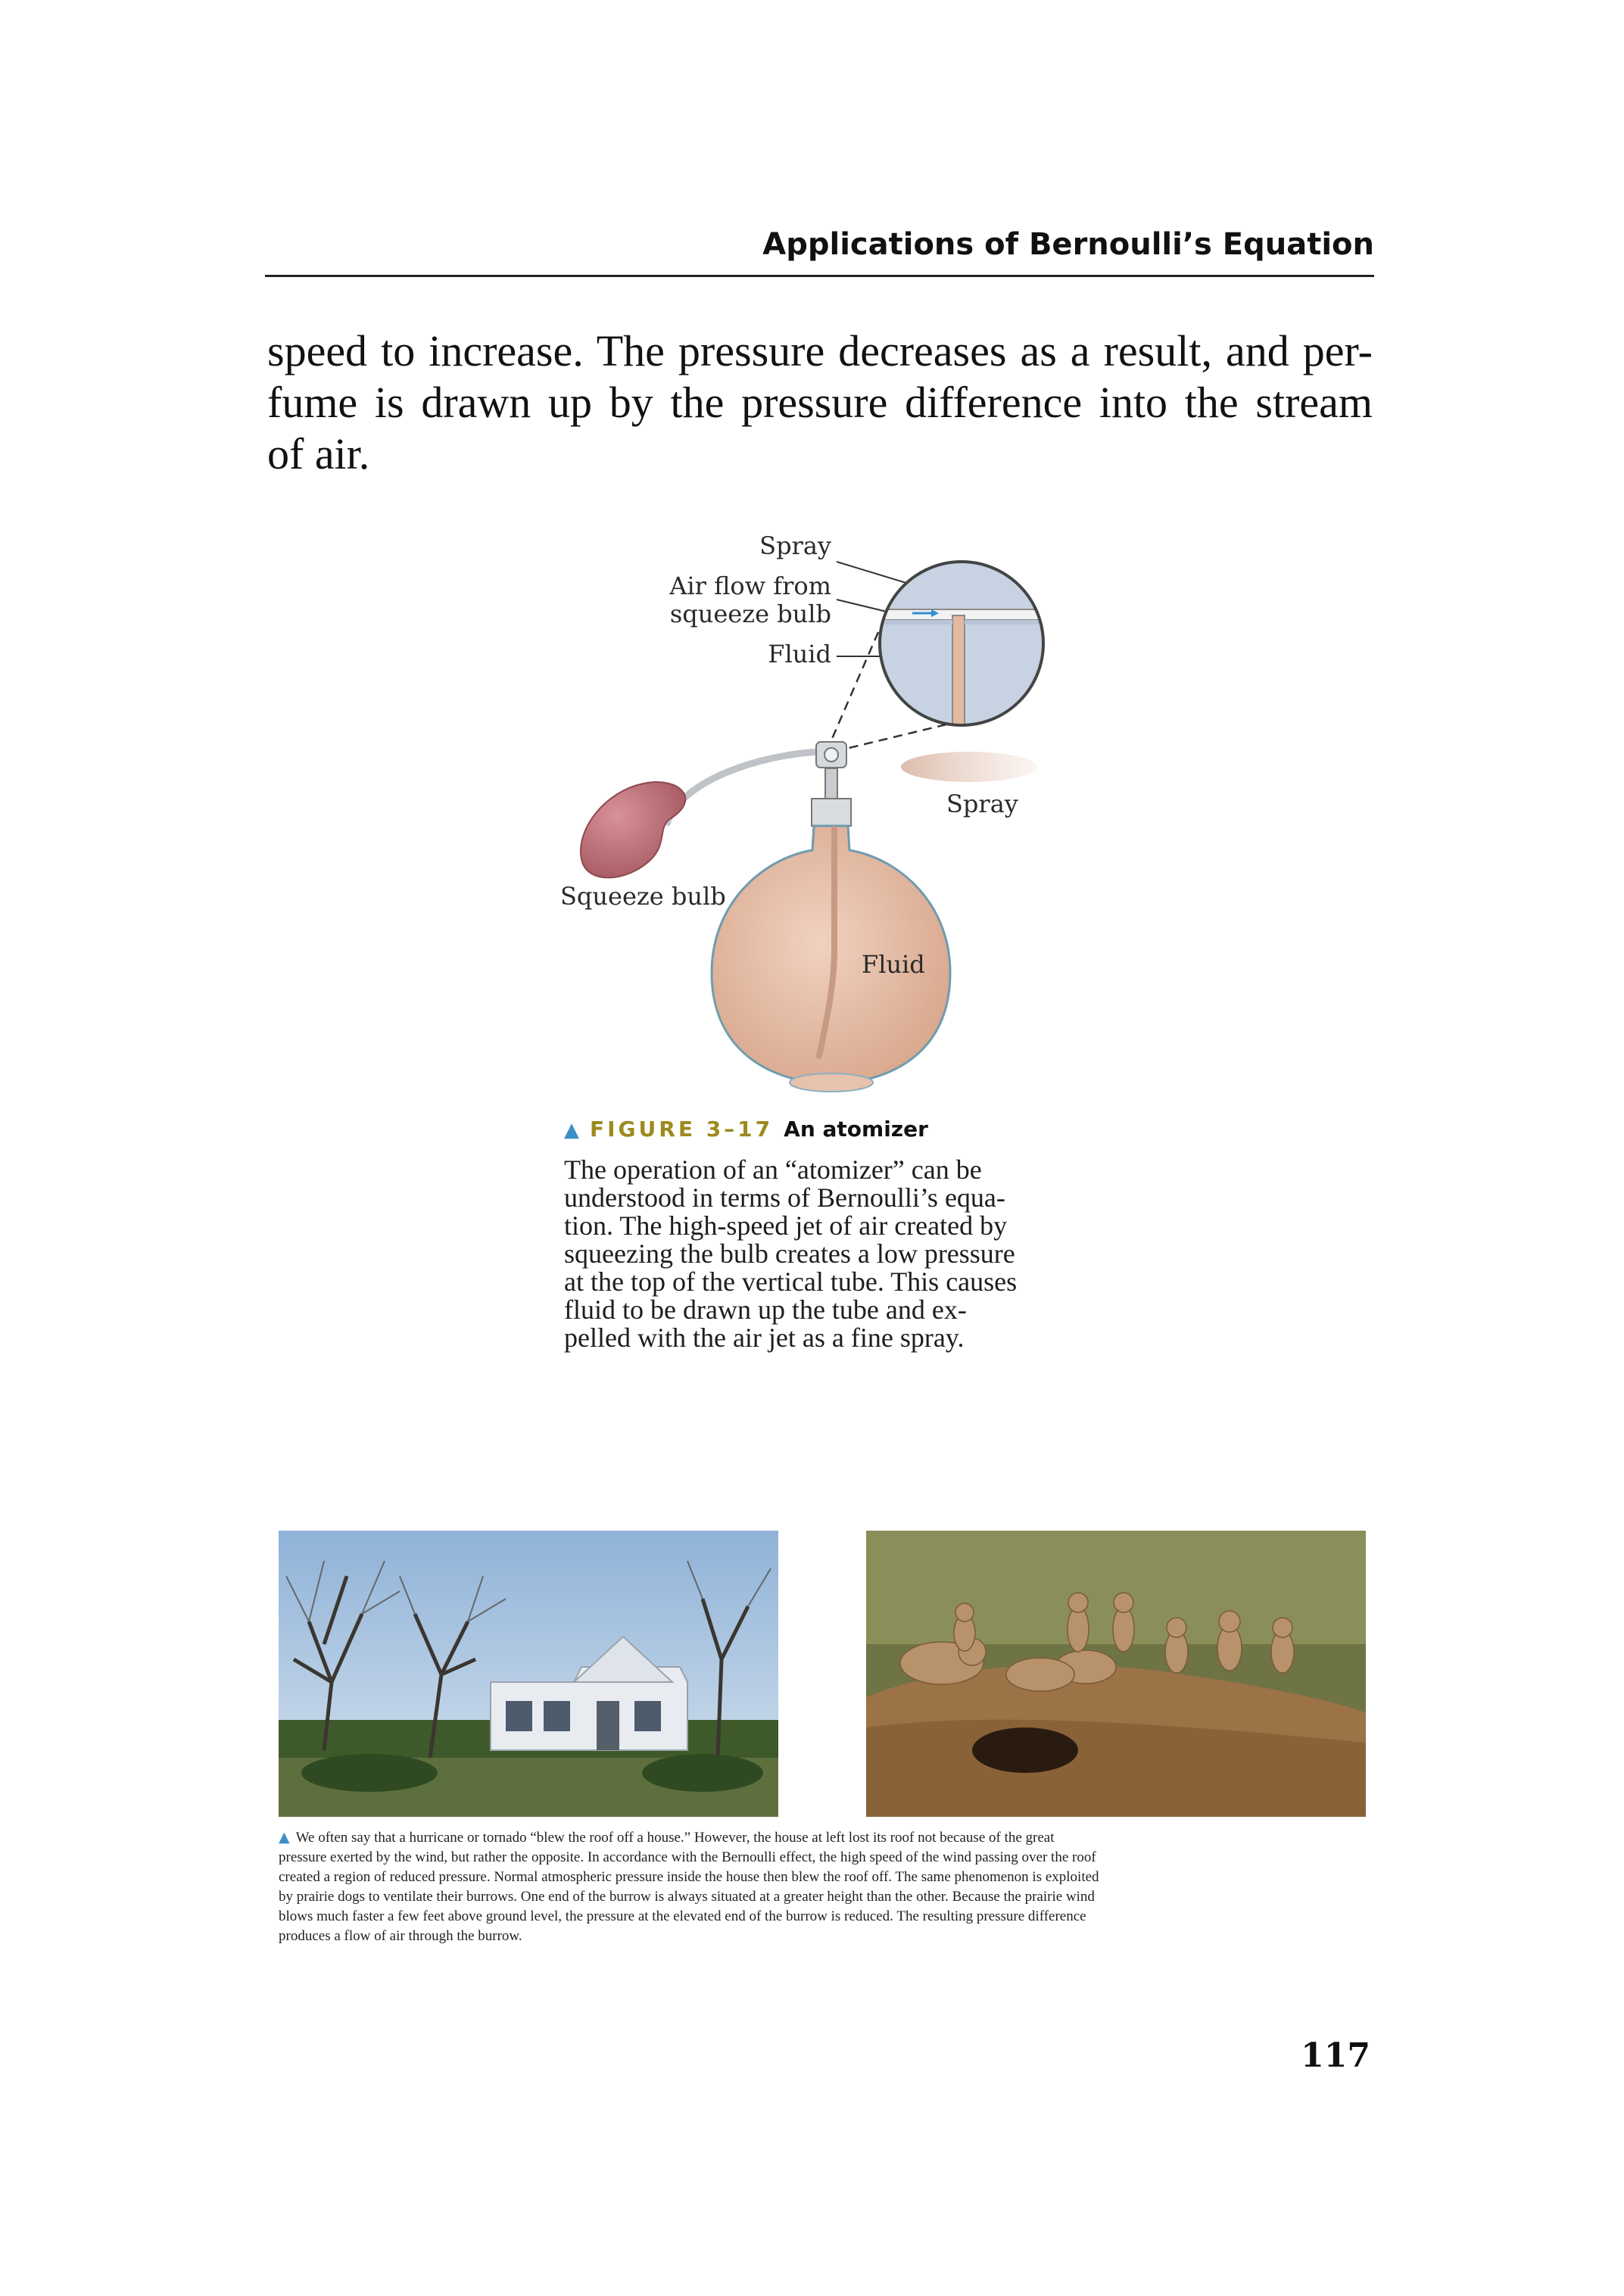 This screenshot has width=1624, height=2296. I want to click on label-air-flow-1: Air flow from, so click(750, 586).